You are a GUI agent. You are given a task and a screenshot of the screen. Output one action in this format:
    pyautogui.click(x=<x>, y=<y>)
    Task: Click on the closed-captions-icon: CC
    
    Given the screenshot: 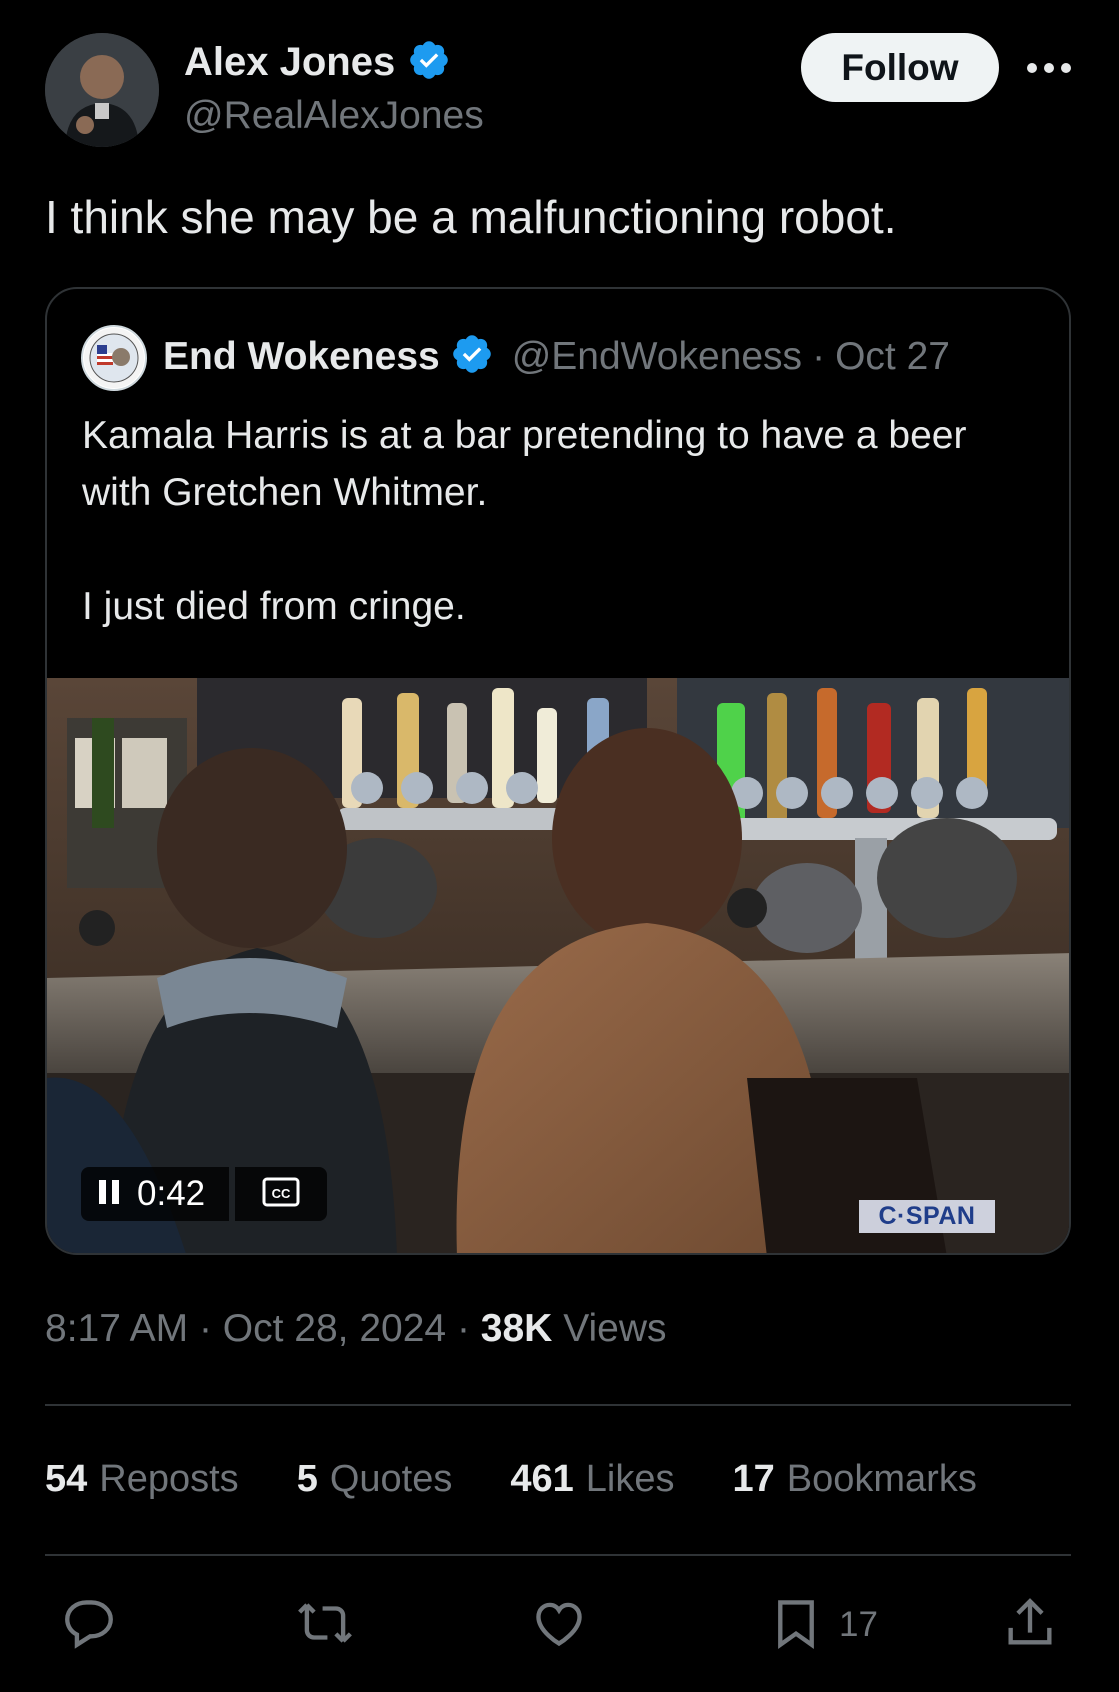 What is the action you would take?
    pyautogui.click(x=281, y=1194)
    